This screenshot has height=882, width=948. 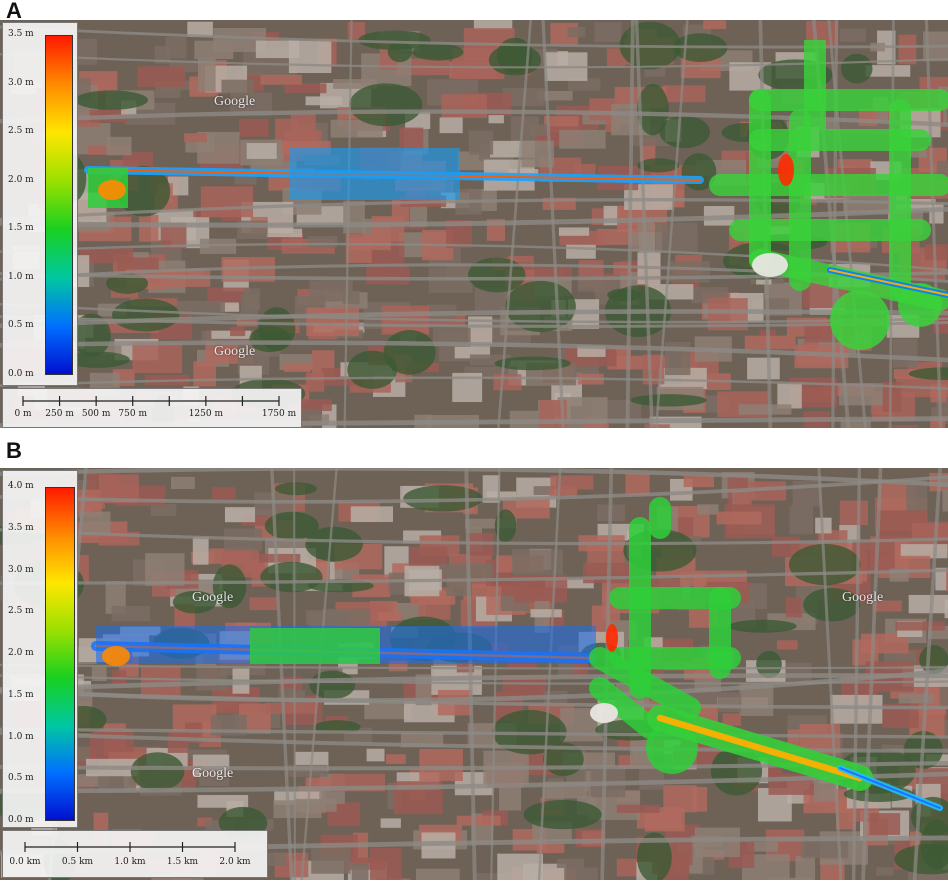 I want to click on scale-label: 2.0 km, so click(x=235, y=862).